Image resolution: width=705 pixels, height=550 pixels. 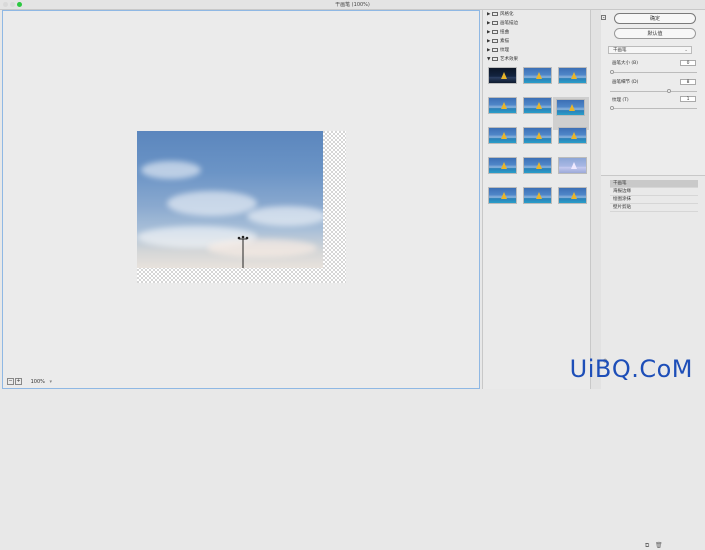 What do you see at coordinates (625, 82) in the screenshot?
I see `brush-detail-label: 画笔细节 (D)` at bounding box center [625, 82].